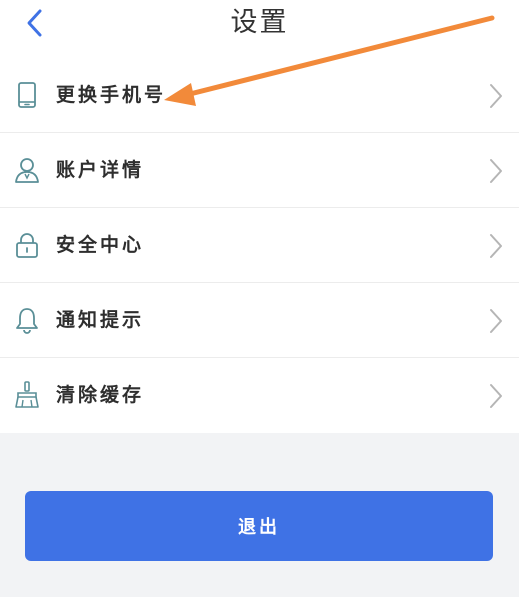 The height and width of the screenshot is (597, 519). I want to click on user-icon, so click(27, 170).